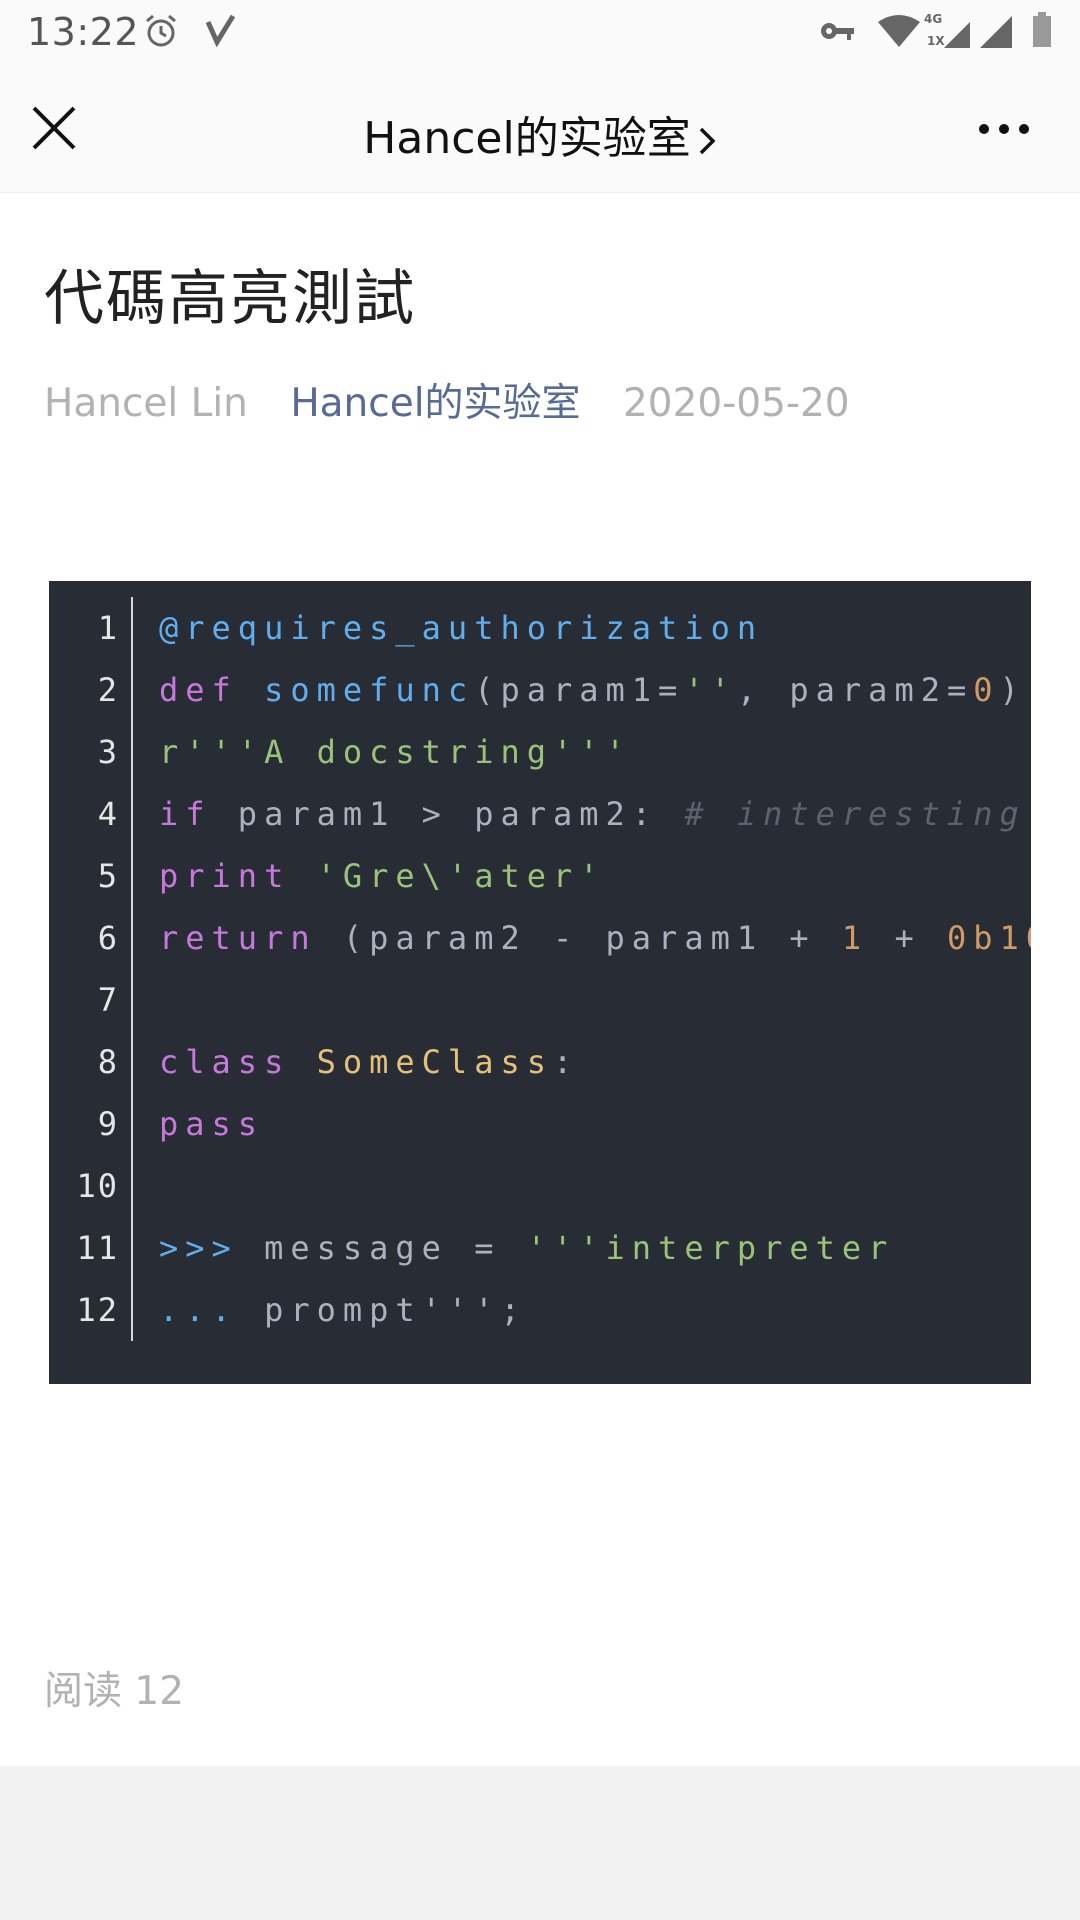 This screenshot has height=1920, width=1080. I want to click on code-line: 10, so click(540, 1186).